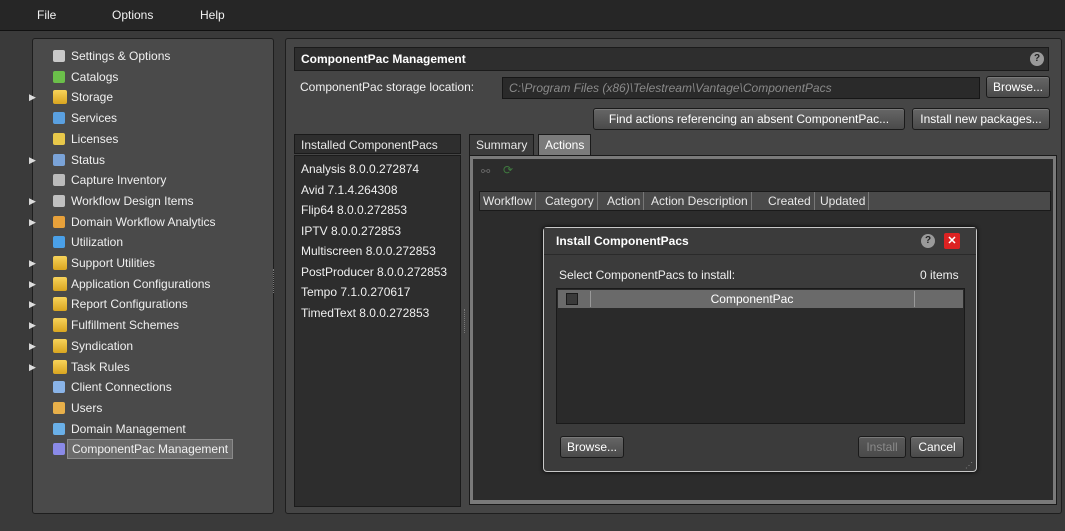 This screenshot has height=531, width=1065. Describe the element at coordinates (354, 210) in the screenshot. I see `list-item: Flip64 8.0.0.272853` at that location.